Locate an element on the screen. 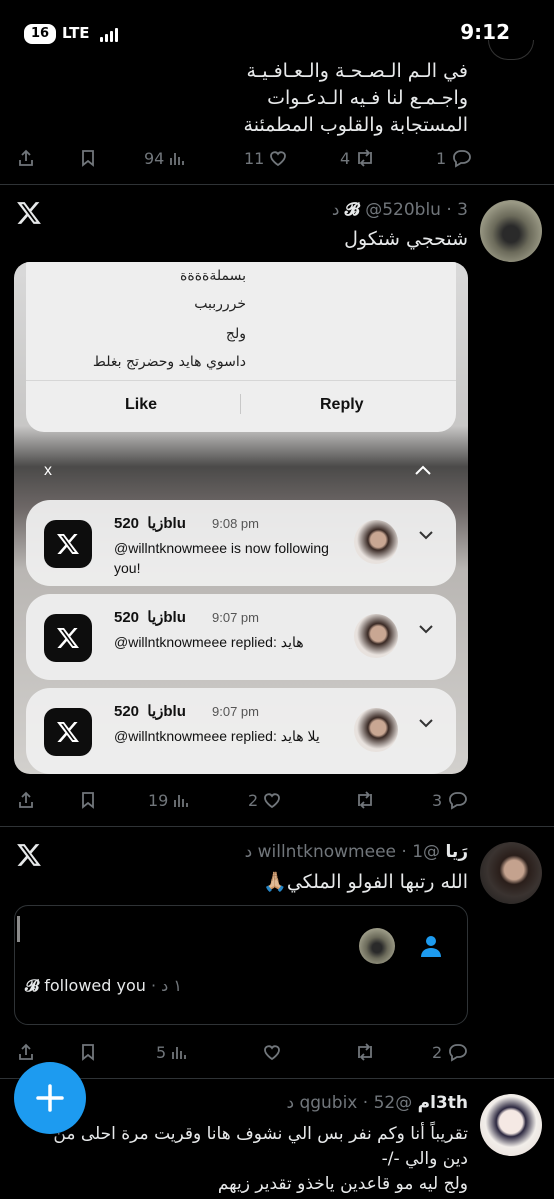 This screenshot has height=1199, width=554. retweet-count: 4 is located at coordinates (345, 158).